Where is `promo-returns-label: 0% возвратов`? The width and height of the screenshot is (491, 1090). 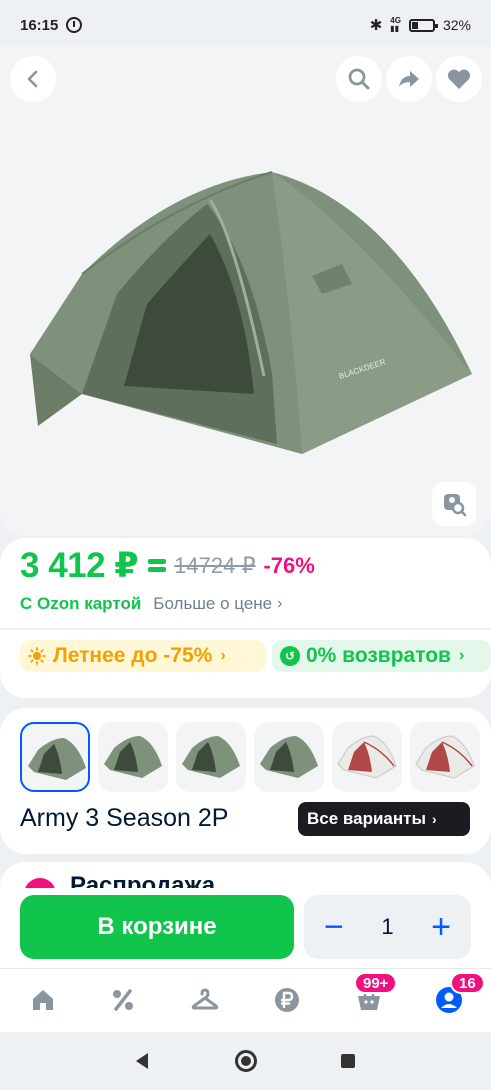 promo-returns-label: 0% возвратов is located at coordinates (378, 655).